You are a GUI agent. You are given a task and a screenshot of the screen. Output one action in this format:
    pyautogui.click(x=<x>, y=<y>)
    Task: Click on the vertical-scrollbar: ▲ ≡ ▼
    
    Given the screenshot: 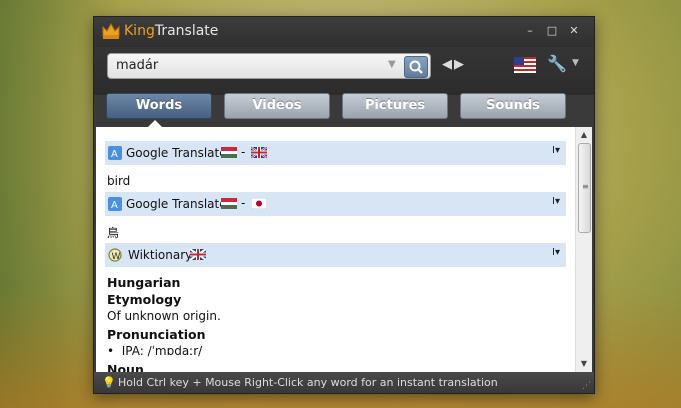 What is the action you would take?
    pyautogui.click(x=583, y=249)
    